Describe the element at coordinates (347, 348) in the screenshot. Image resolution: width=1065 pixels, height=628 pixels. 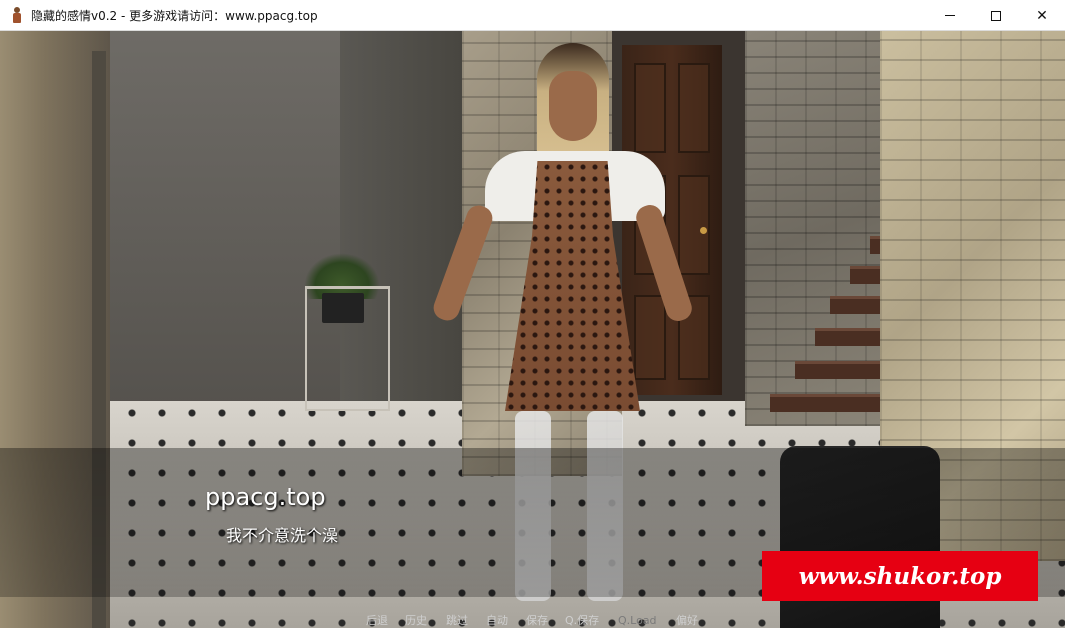
I see `plant-stand` at that location.